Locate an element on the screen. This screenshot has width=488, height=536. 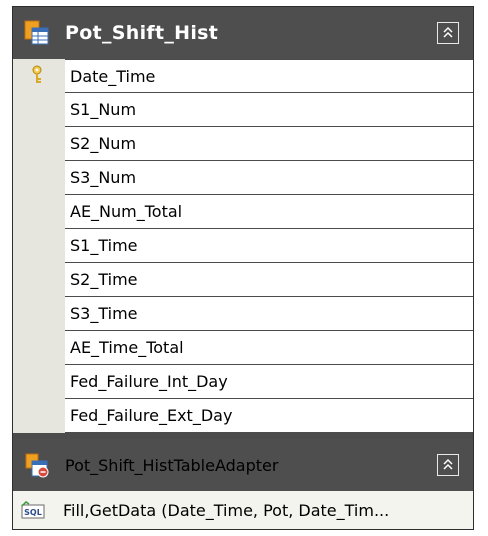
column-name: S2_Time is located at coordinates (269, 280).